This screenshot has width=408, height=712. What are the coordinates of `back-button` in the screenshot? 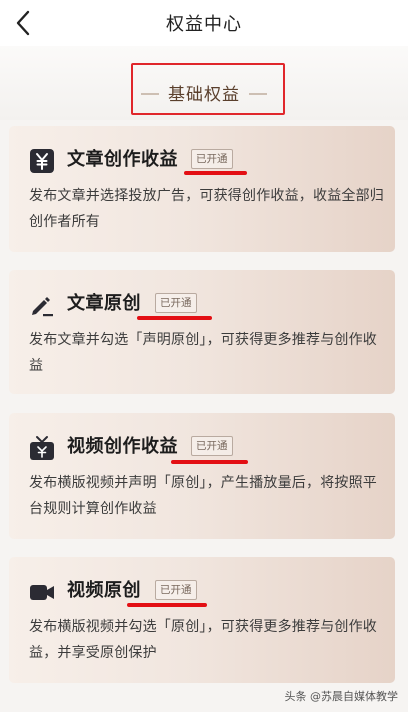 It's located at (23, 23).